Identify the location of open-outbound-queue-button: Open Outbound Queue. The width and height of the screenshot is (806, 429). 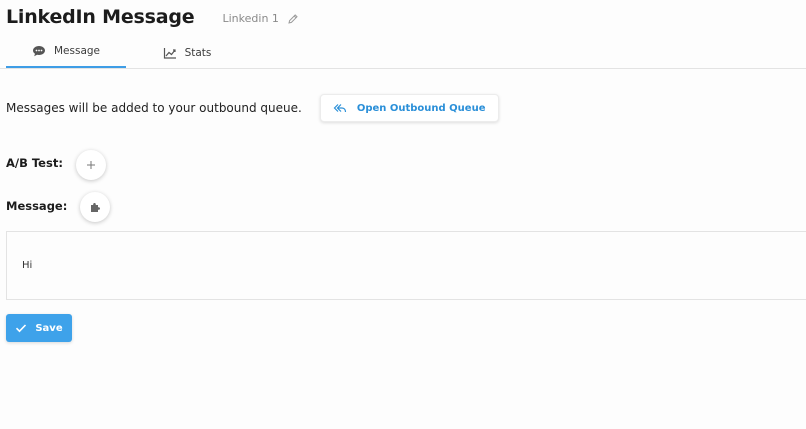
(409, 108).